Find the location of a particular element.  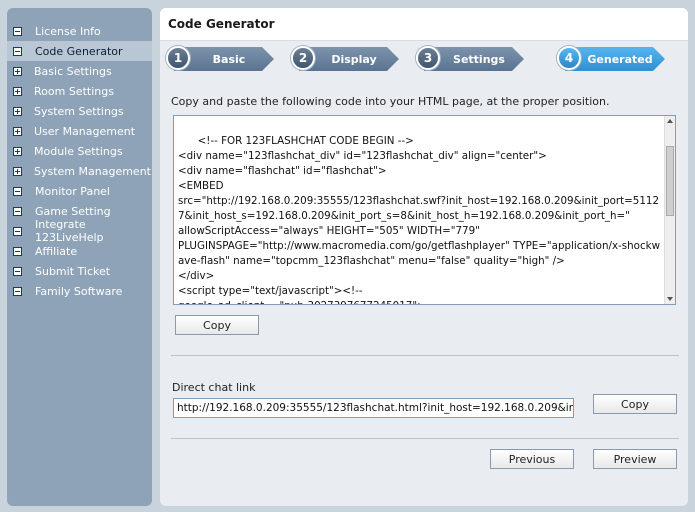

sidebar-item-basic-settings: Basic Settings is located at coordinates (79, 71).